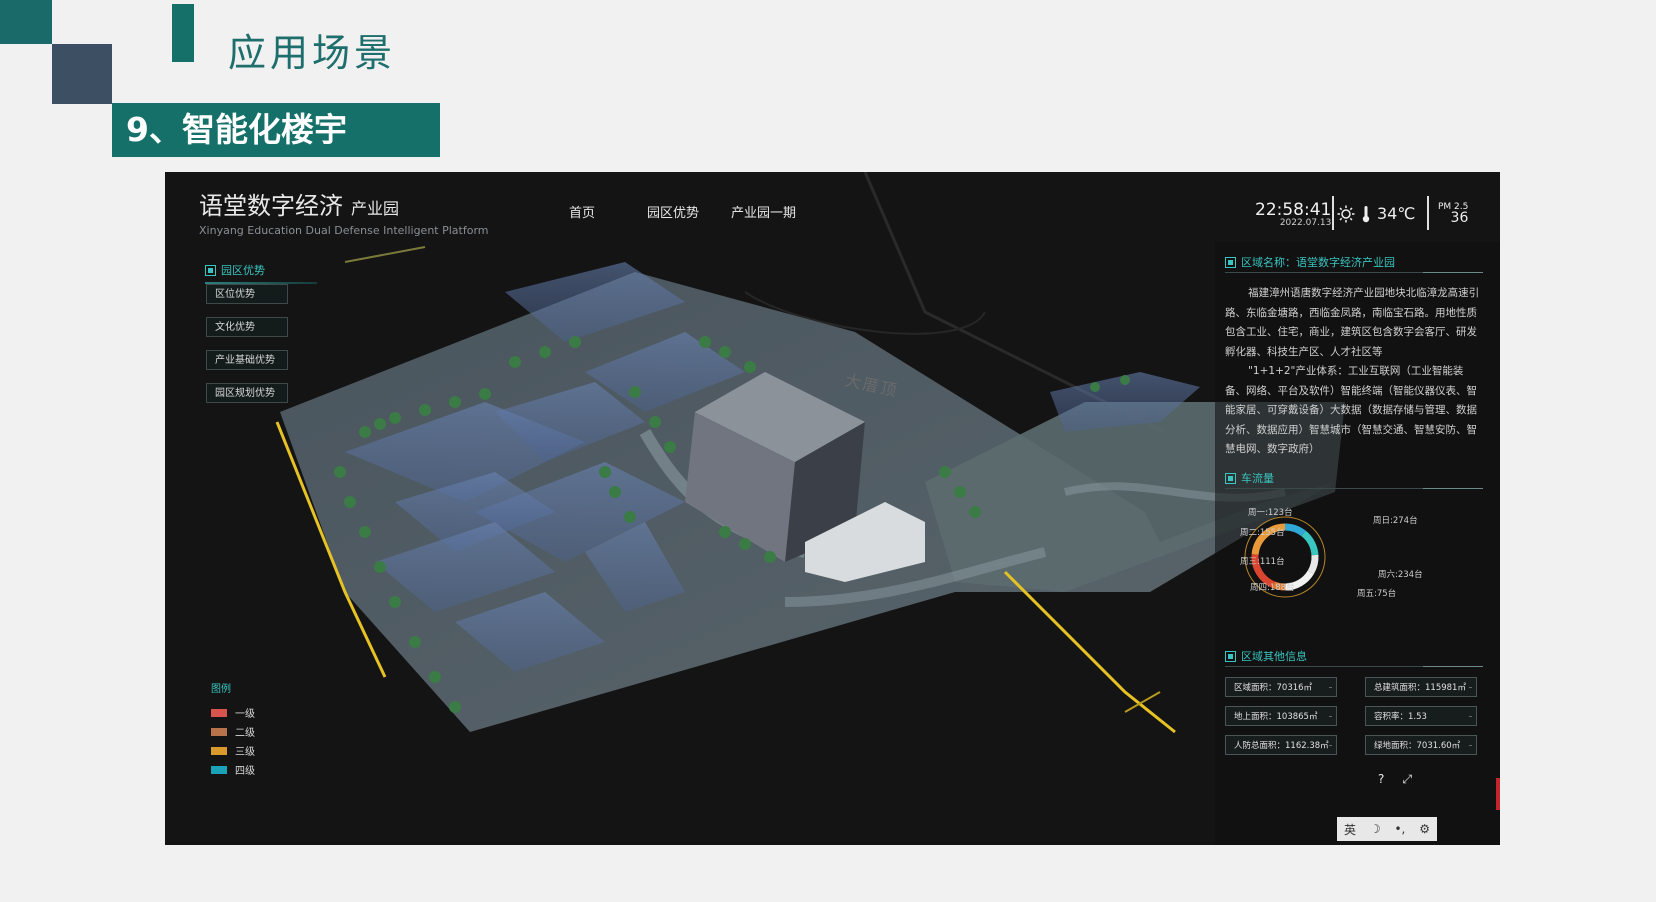 This screenshot has height=902, width=1656. What do you see at coordinates (1395, 521) in the screenshot?
I see `traffic-label-sun: 周日:274台` at bounding box center [1395, 521].